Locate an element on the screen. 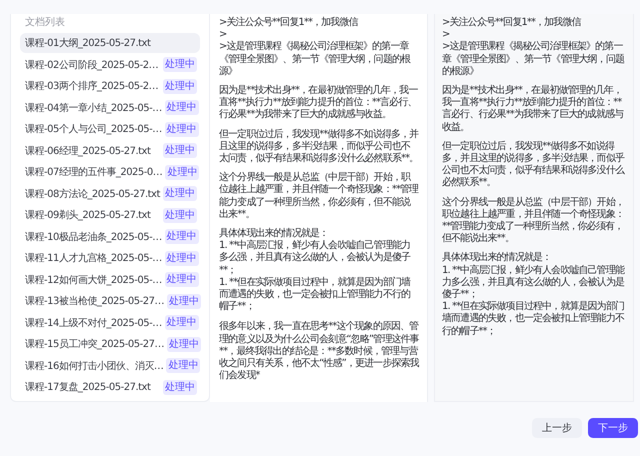 The image size is (640, 456). document-item: 课程-10极品老油条_2025-05-… 处理中 is located at coordinates (110, 236).